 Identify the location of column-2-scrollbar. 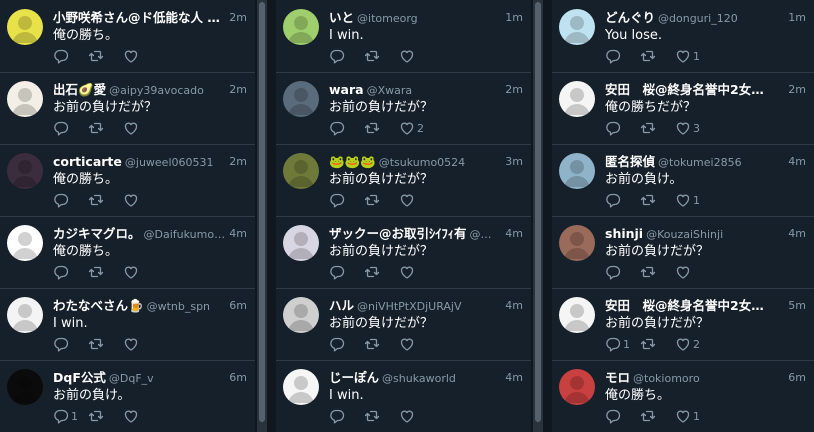
(538, 216).